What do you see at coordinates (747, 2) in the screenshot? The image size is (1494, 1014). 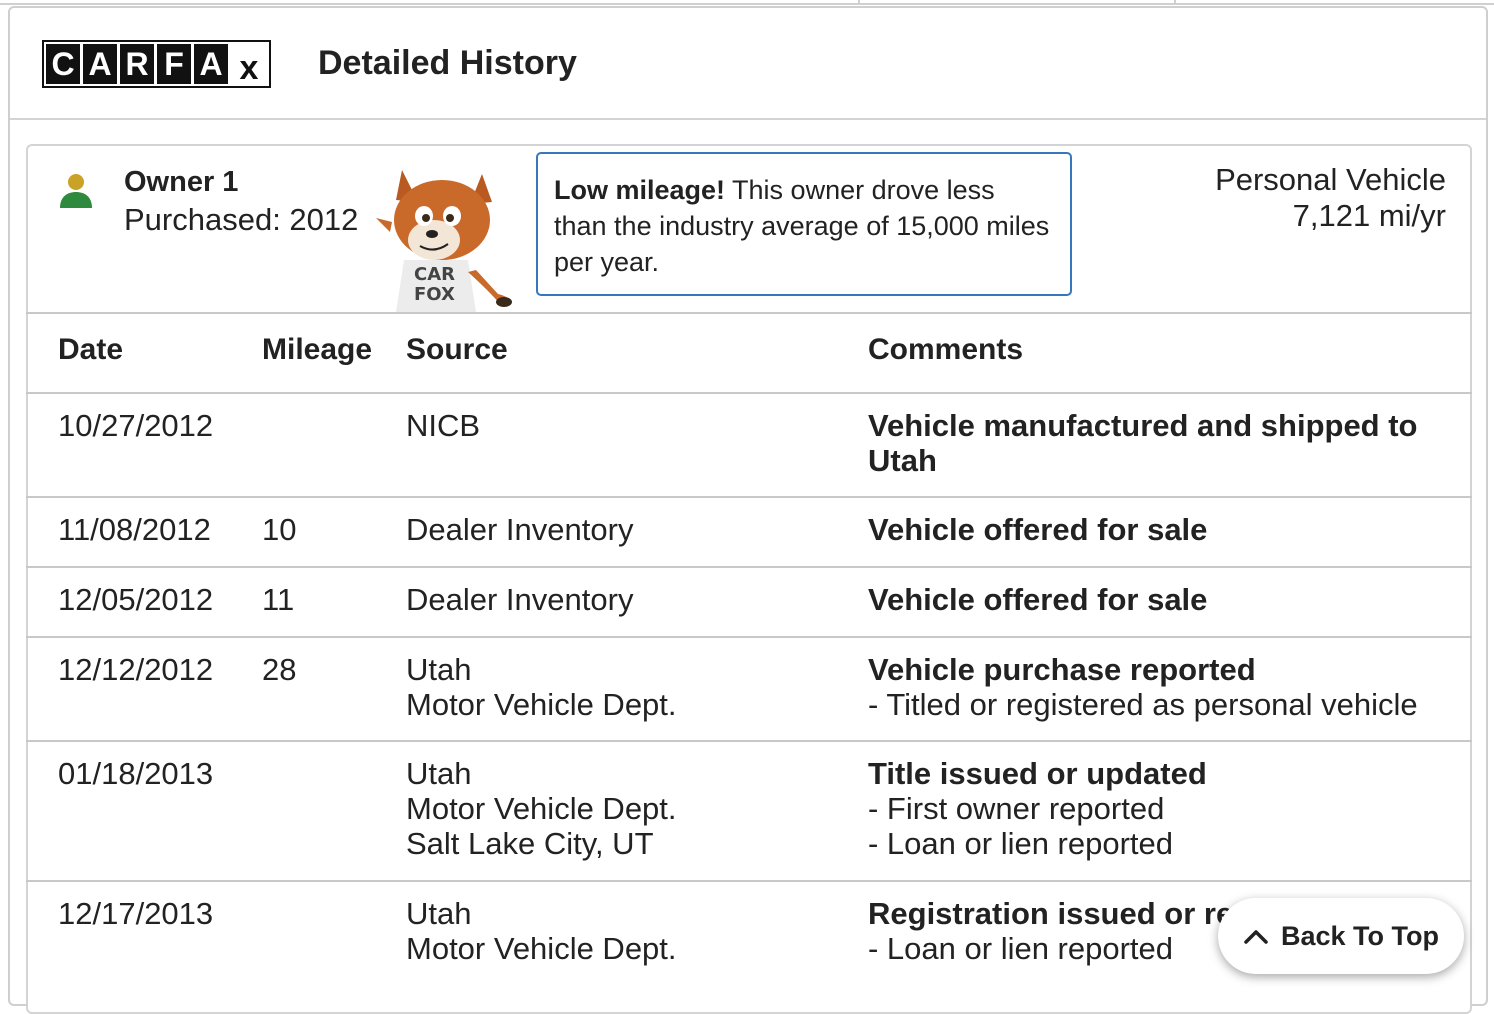 I see `top-tab-strip` at bounding box center [747, 2].